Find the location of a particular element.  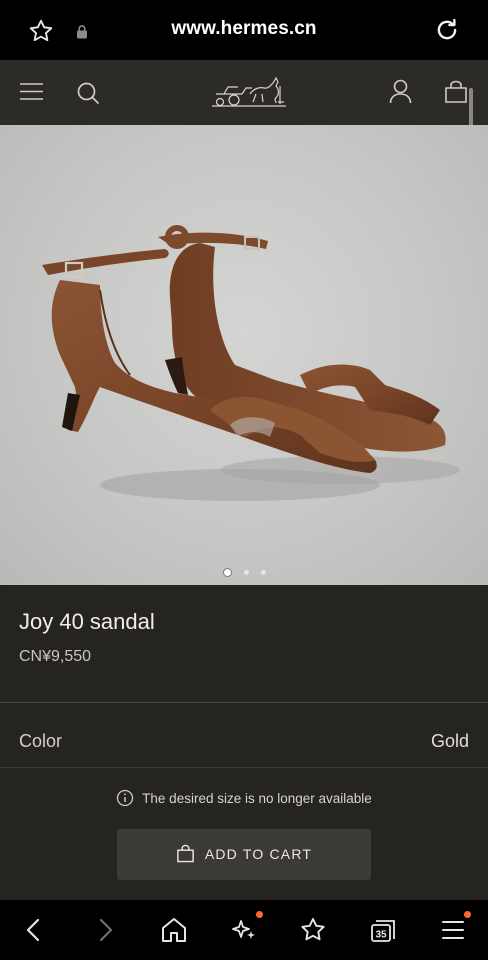

add-to-cart-button: ADD TO CART is located at coordinates (244, 854).